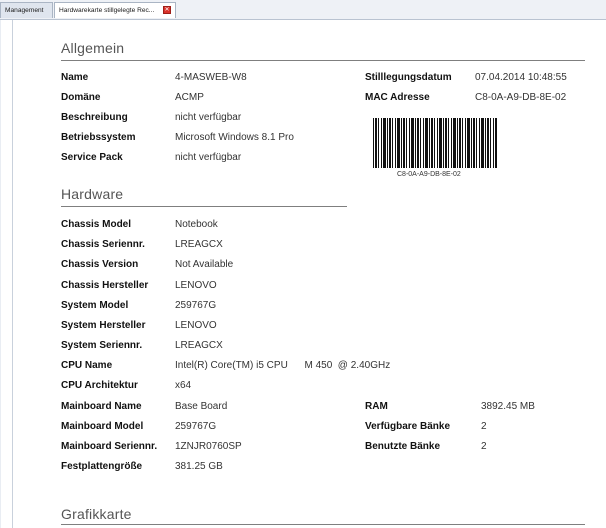  I want to click on field-label: Verfügbare Bänke, so click(408, 426).